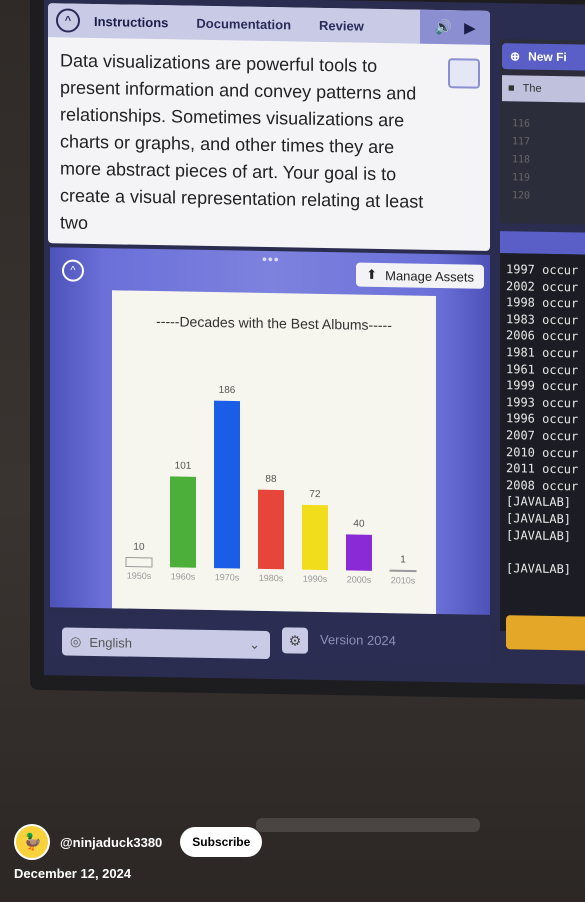 This screenshot has height=902, width=585. What do you see at coordinates (368, 825) in the screenshot?
I see `laptop-hinge` at bounding box center [368, 825].